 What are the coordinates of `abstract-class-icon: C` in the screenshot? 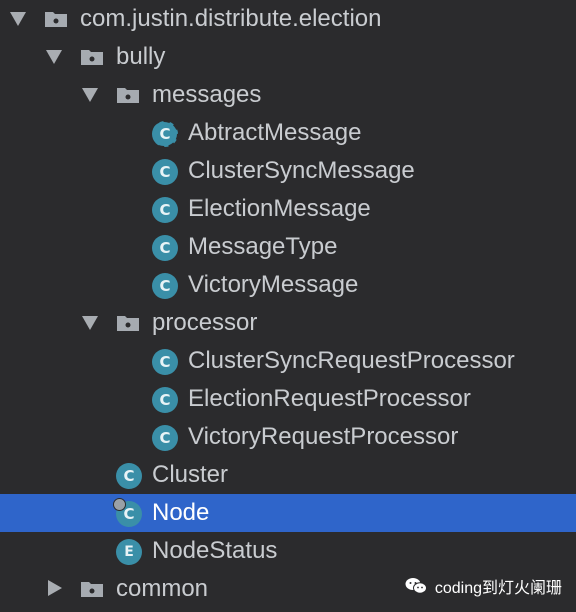 It's located at (164, 134).